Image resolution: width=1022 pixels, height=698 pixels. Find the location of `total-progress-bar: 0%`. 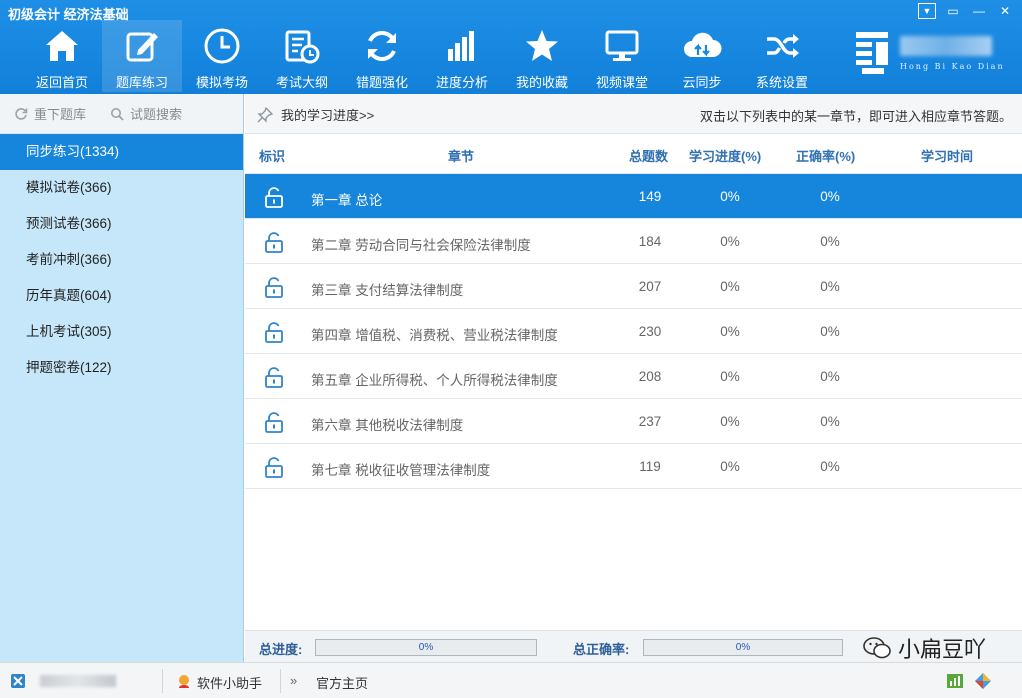

total-progress-bar: 0% is located at coordinates (426, 647).